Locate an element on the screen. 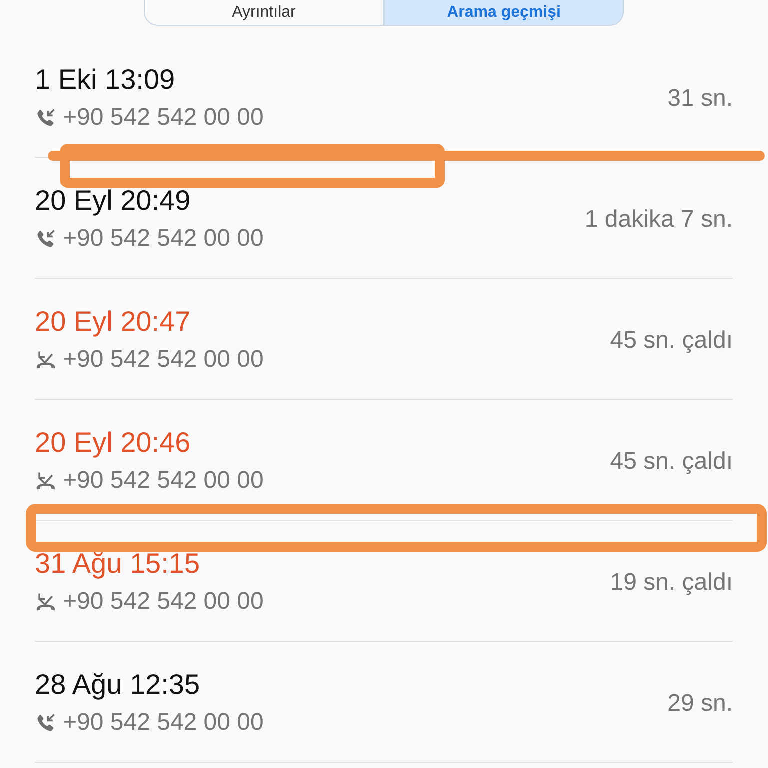  call-date: 31 Ağu 15:15 is located at coordinates (117, 564).